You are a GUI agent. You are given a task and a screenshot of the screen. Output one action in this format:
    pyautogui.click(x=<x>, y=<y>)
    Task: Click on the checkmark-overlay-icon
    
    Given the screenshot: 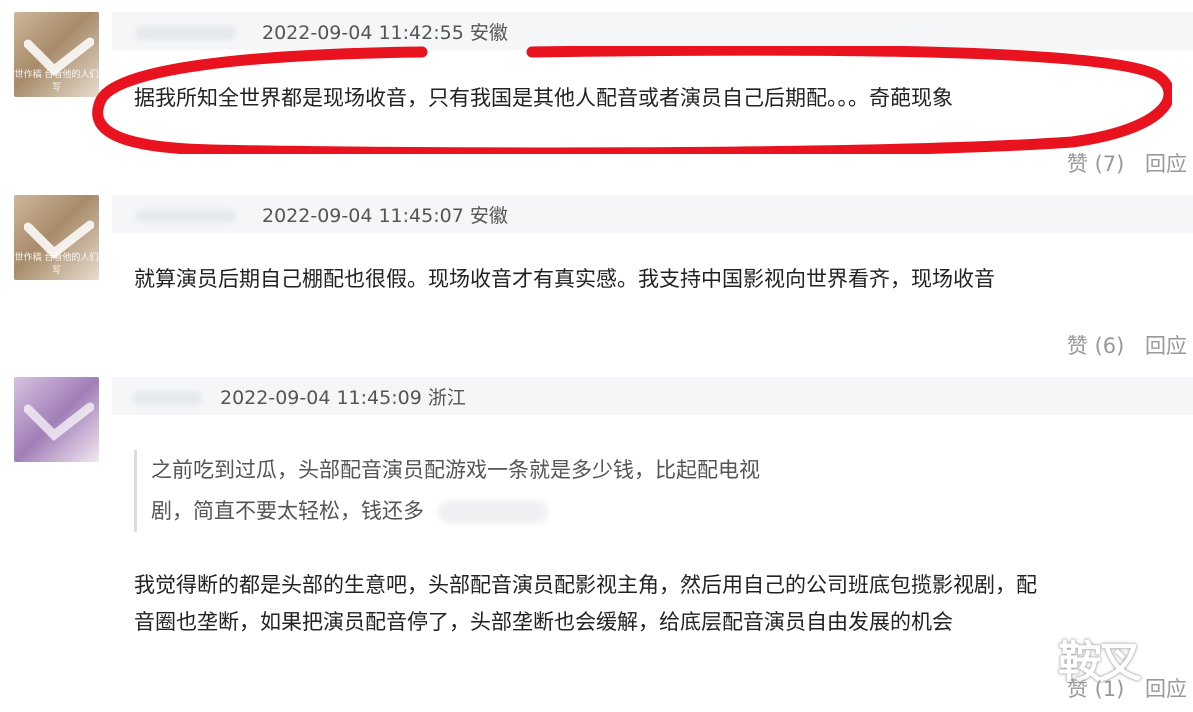 What is the action you would take?
    pyautogui.click(x=59, y=421)
    